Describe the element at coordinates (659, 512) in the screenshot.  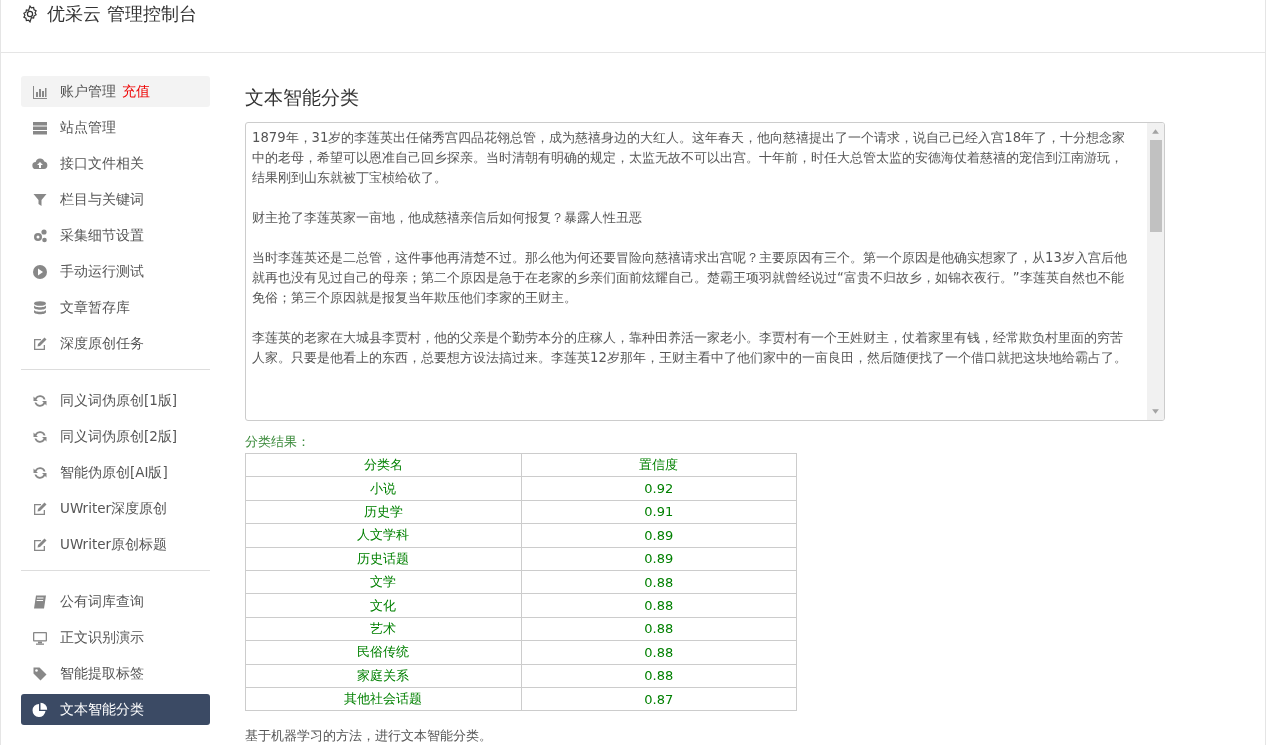
I see `table-cell: 0.91` at that location.